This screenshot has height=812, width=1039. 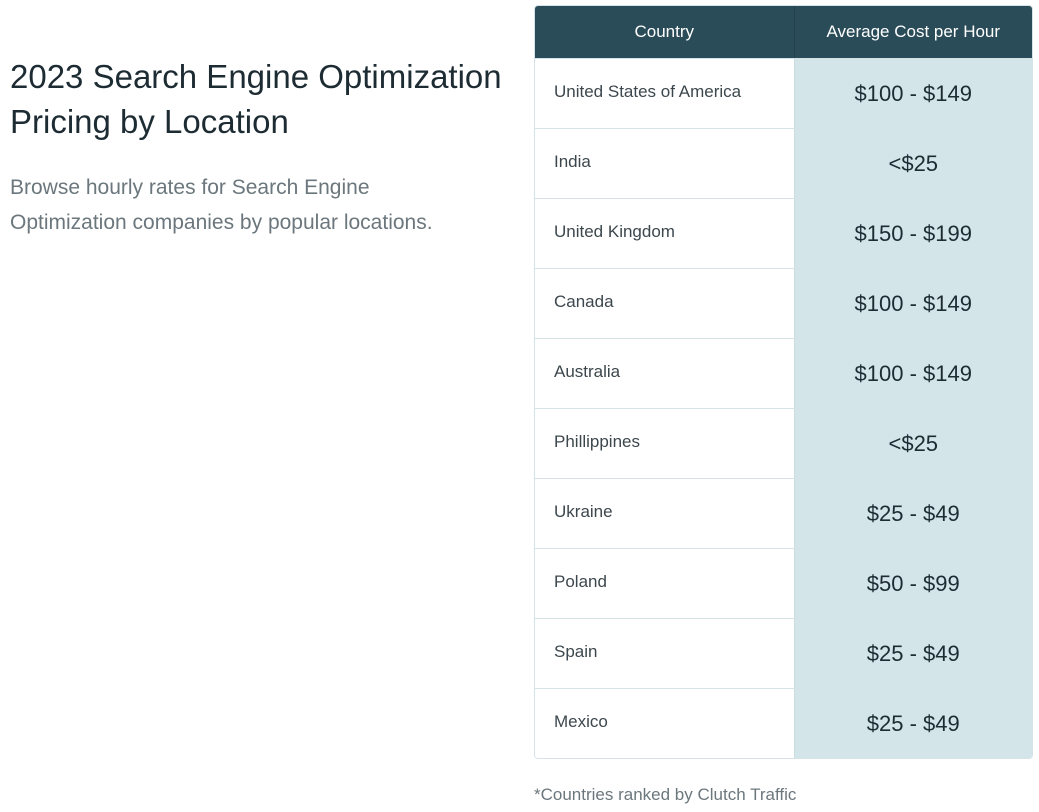 What do you see at coordinates (584, 301) in the screenshot?
I see `country-name: Canada` at bounding box center [584, 301].